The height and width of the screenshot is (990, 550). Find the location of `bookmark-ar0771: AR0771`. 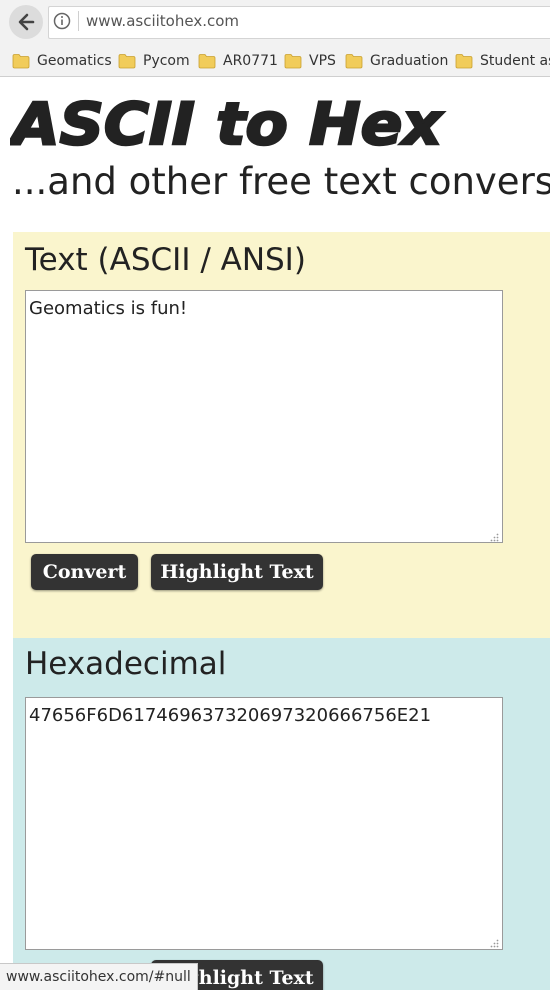

bookmark-ar0771: AR0771 is located at coordinates (238, 61).